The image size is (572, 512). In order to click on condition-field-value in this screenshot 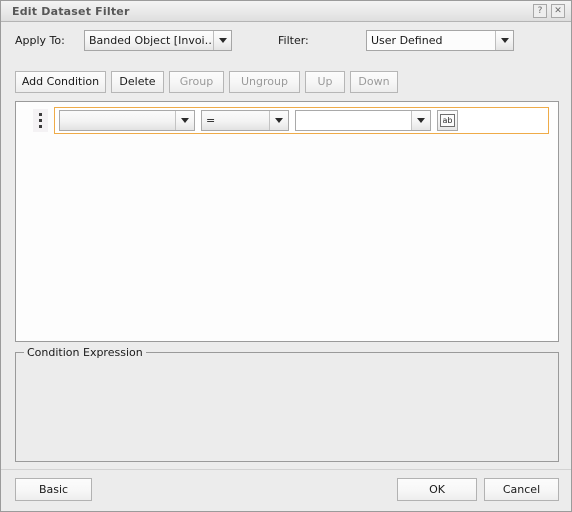, I will do `click(117, 120)`.